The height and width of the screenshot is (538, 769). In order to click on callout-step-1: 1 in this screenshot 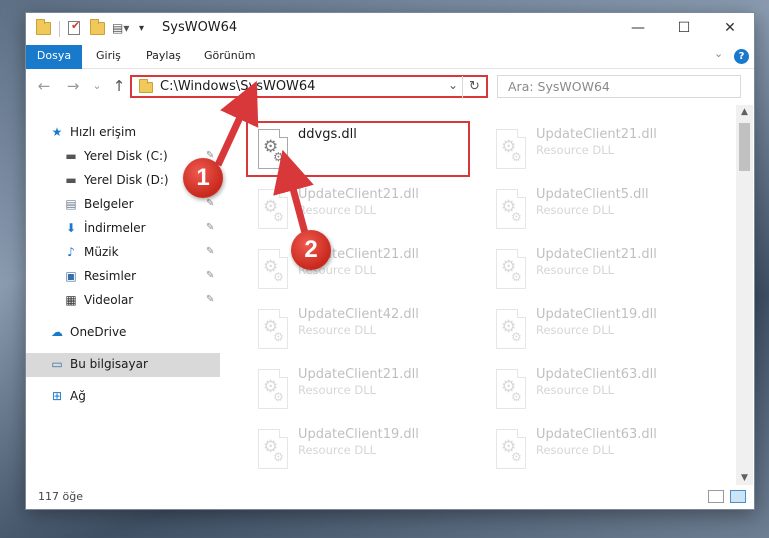, I will do `click(203, 178)`.